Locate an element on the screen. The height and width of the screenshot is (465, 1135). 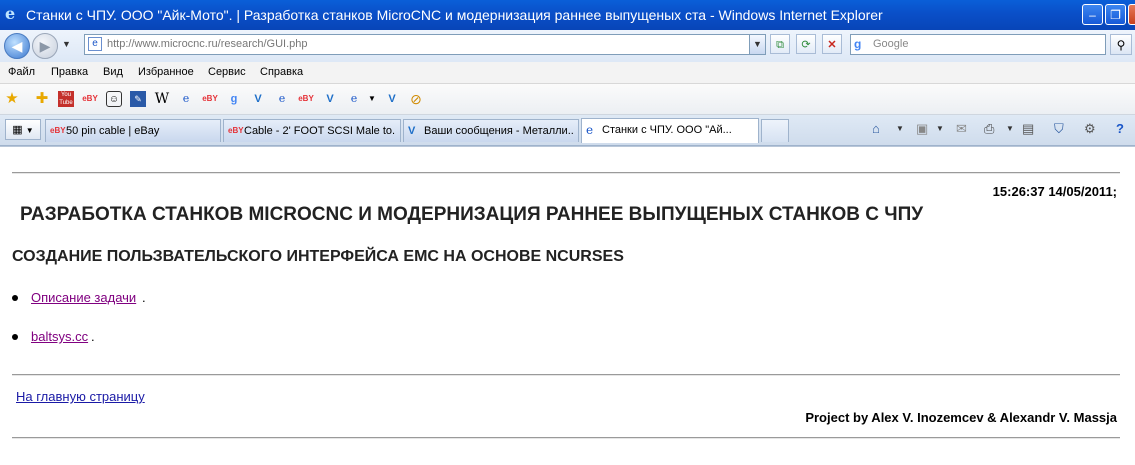
search-input: g Google is located at coordinates (978, 44).